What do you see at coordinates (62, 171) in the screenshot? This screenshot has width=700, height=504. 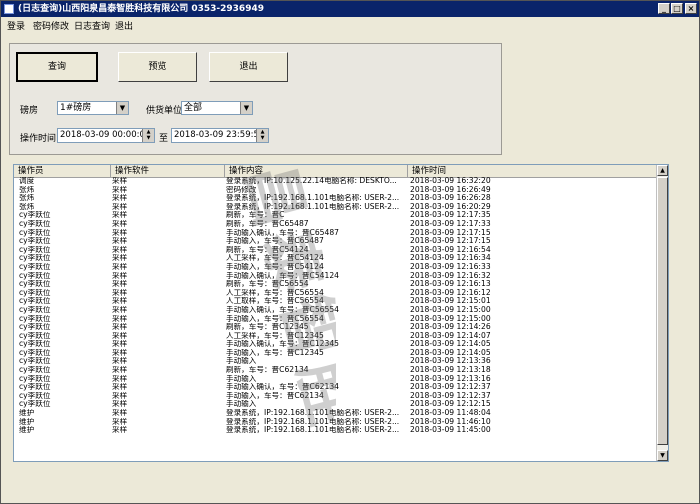 I see `column-header-operator: 操作员` at bounding box center [62, 171].